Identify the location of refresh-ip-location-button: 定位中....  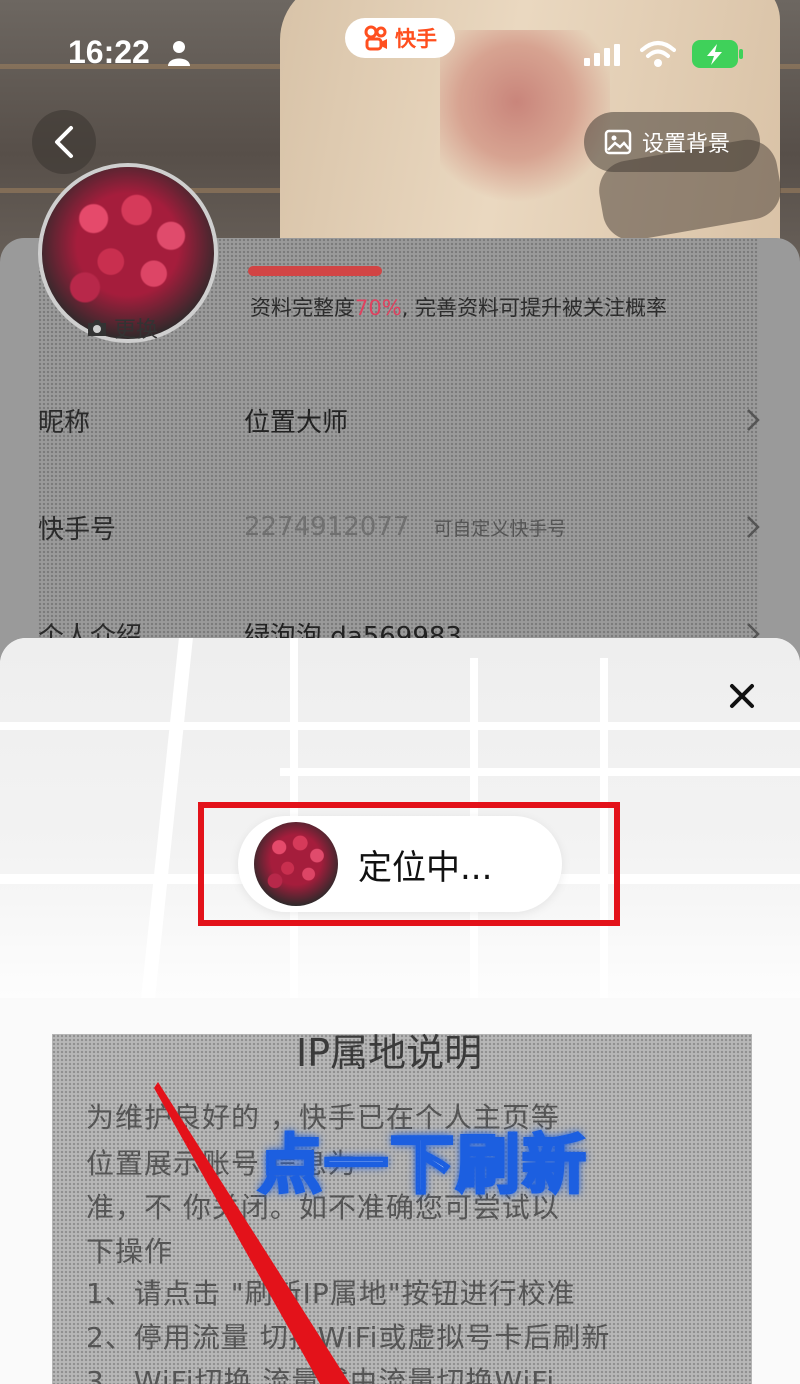
(400, 864).